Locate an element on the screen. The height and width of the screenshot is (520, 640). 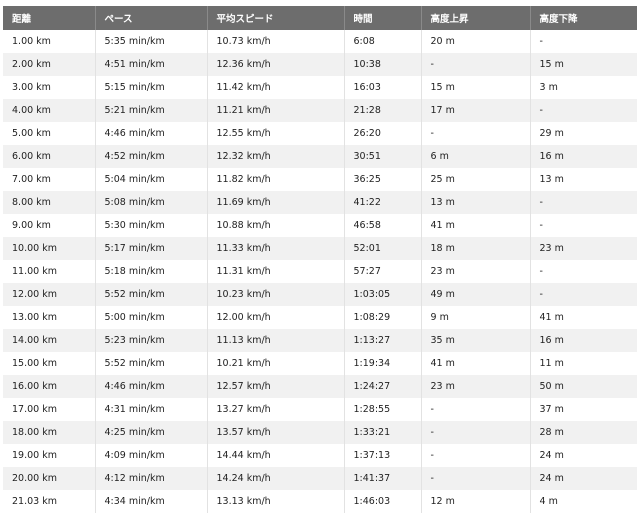
cell-elevation-gain: 13 m is located at coordinates (476, 202).